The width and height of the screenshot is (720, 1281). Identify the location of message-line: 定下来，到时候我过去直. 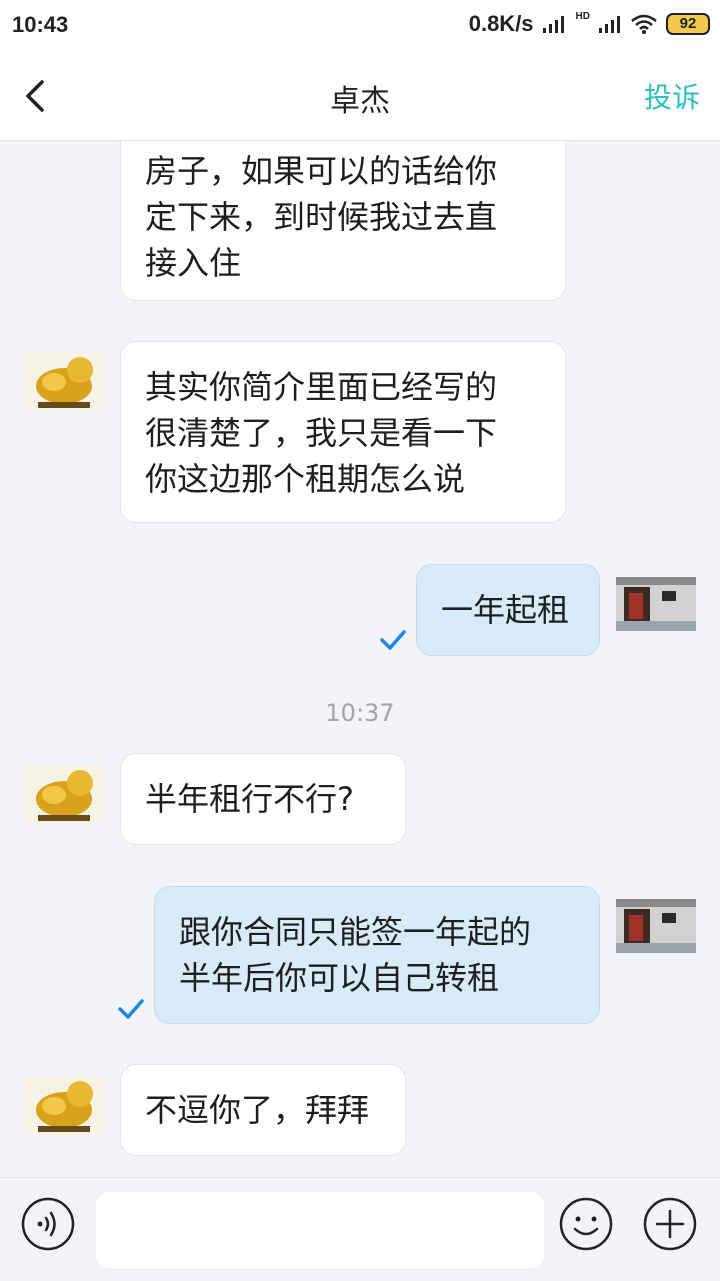
(321, 217).